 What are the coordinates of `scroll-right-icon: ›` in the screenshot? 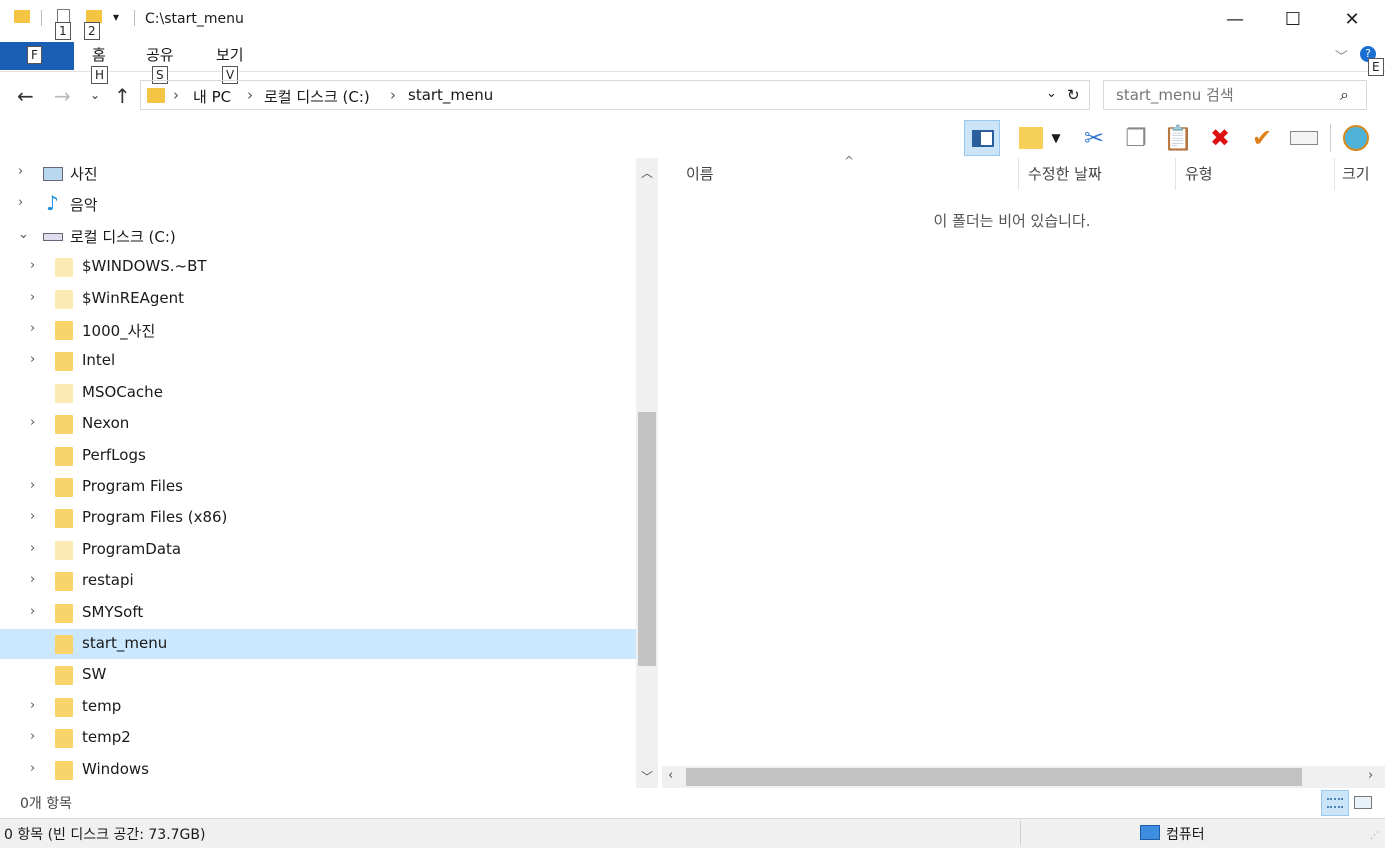 It's located at (1370, 775).